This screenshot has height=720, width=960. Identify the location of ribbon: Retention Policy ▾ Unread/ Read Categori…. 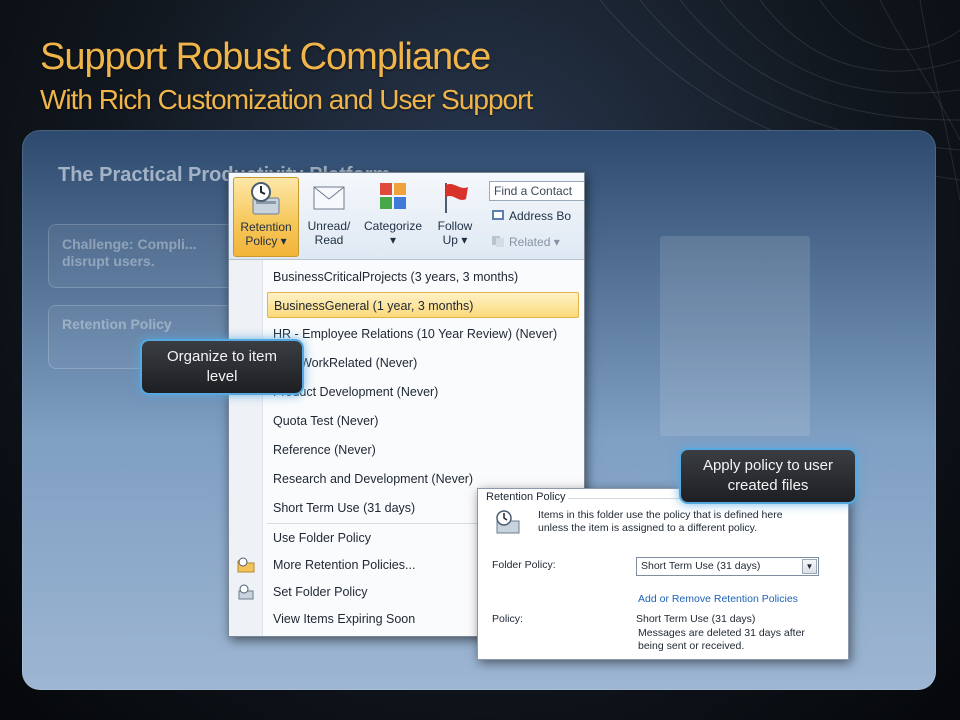
(406, 216).